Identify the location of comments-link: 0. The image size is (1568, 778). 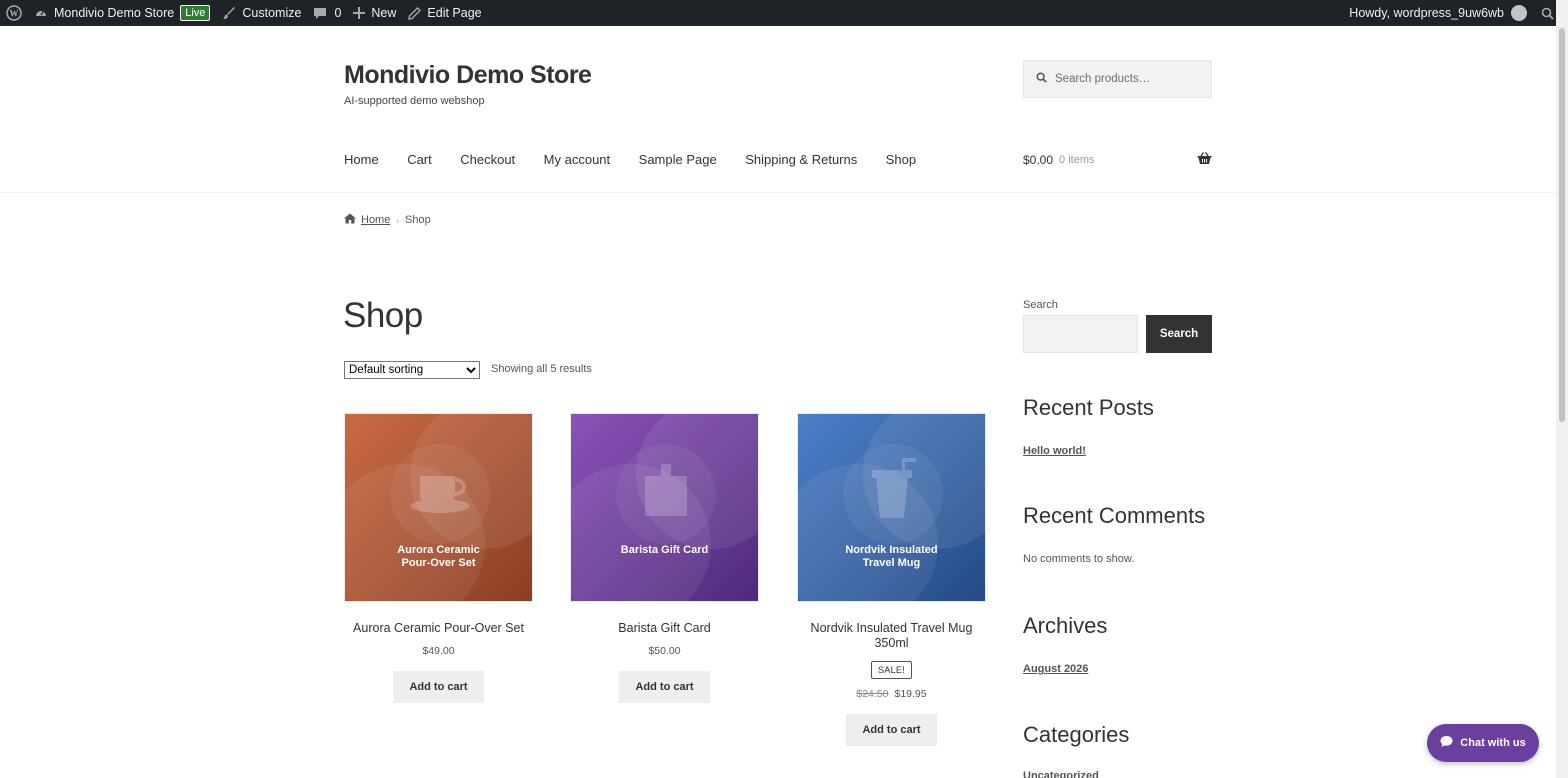
(327, 13).